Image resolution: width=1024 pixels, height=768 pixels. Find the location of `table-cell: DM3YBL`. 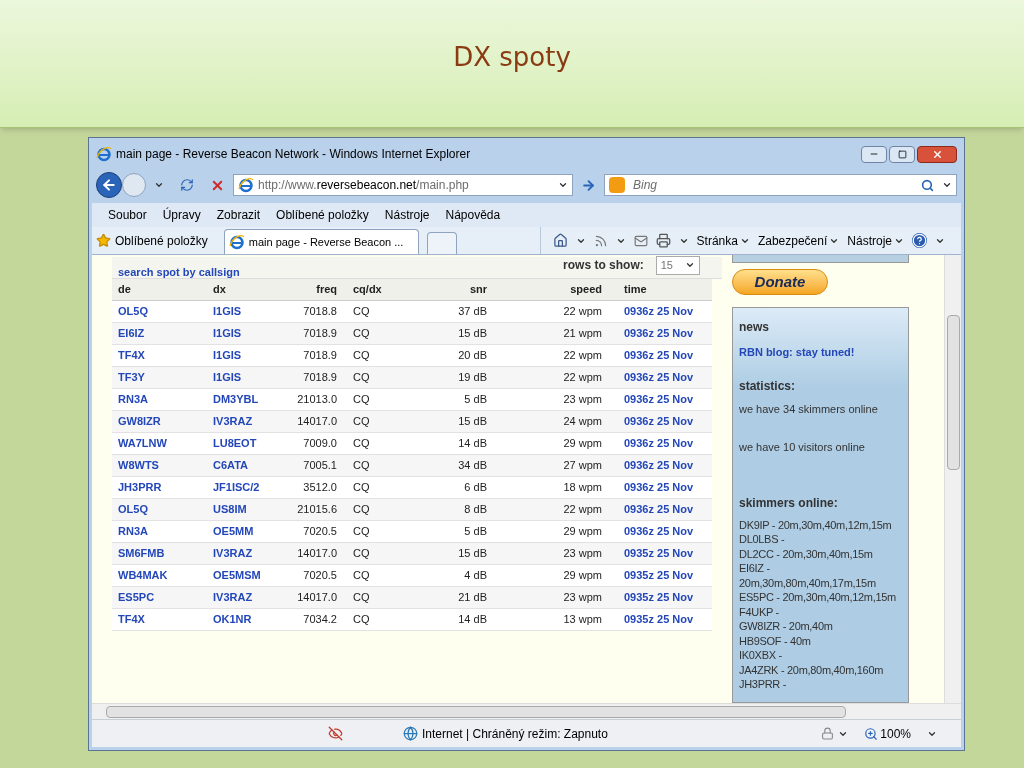

table-cell: DM3YBL is located at coordinates (247, 400).